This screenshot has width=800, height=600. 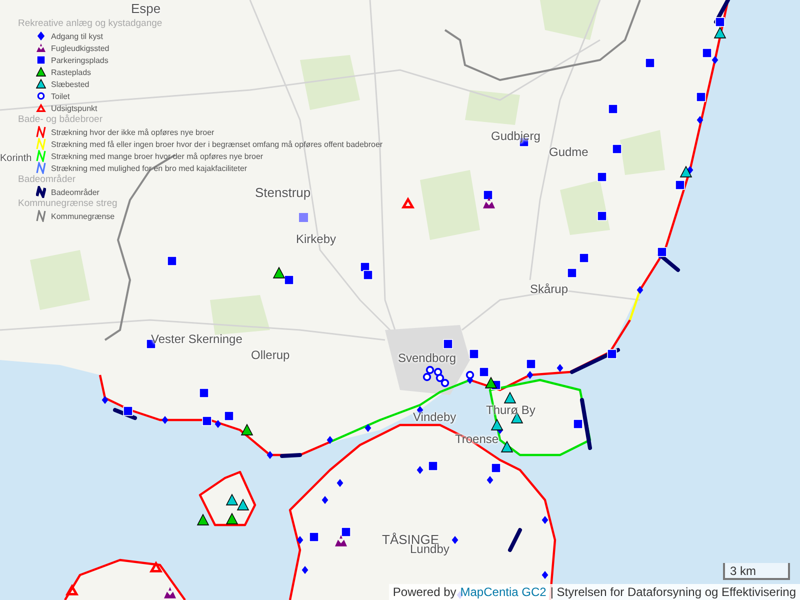 What do you see at coordinates (70, 84) in the screenshot?
I see `legend-label: Slæbested` at bounding box center [70, 84].